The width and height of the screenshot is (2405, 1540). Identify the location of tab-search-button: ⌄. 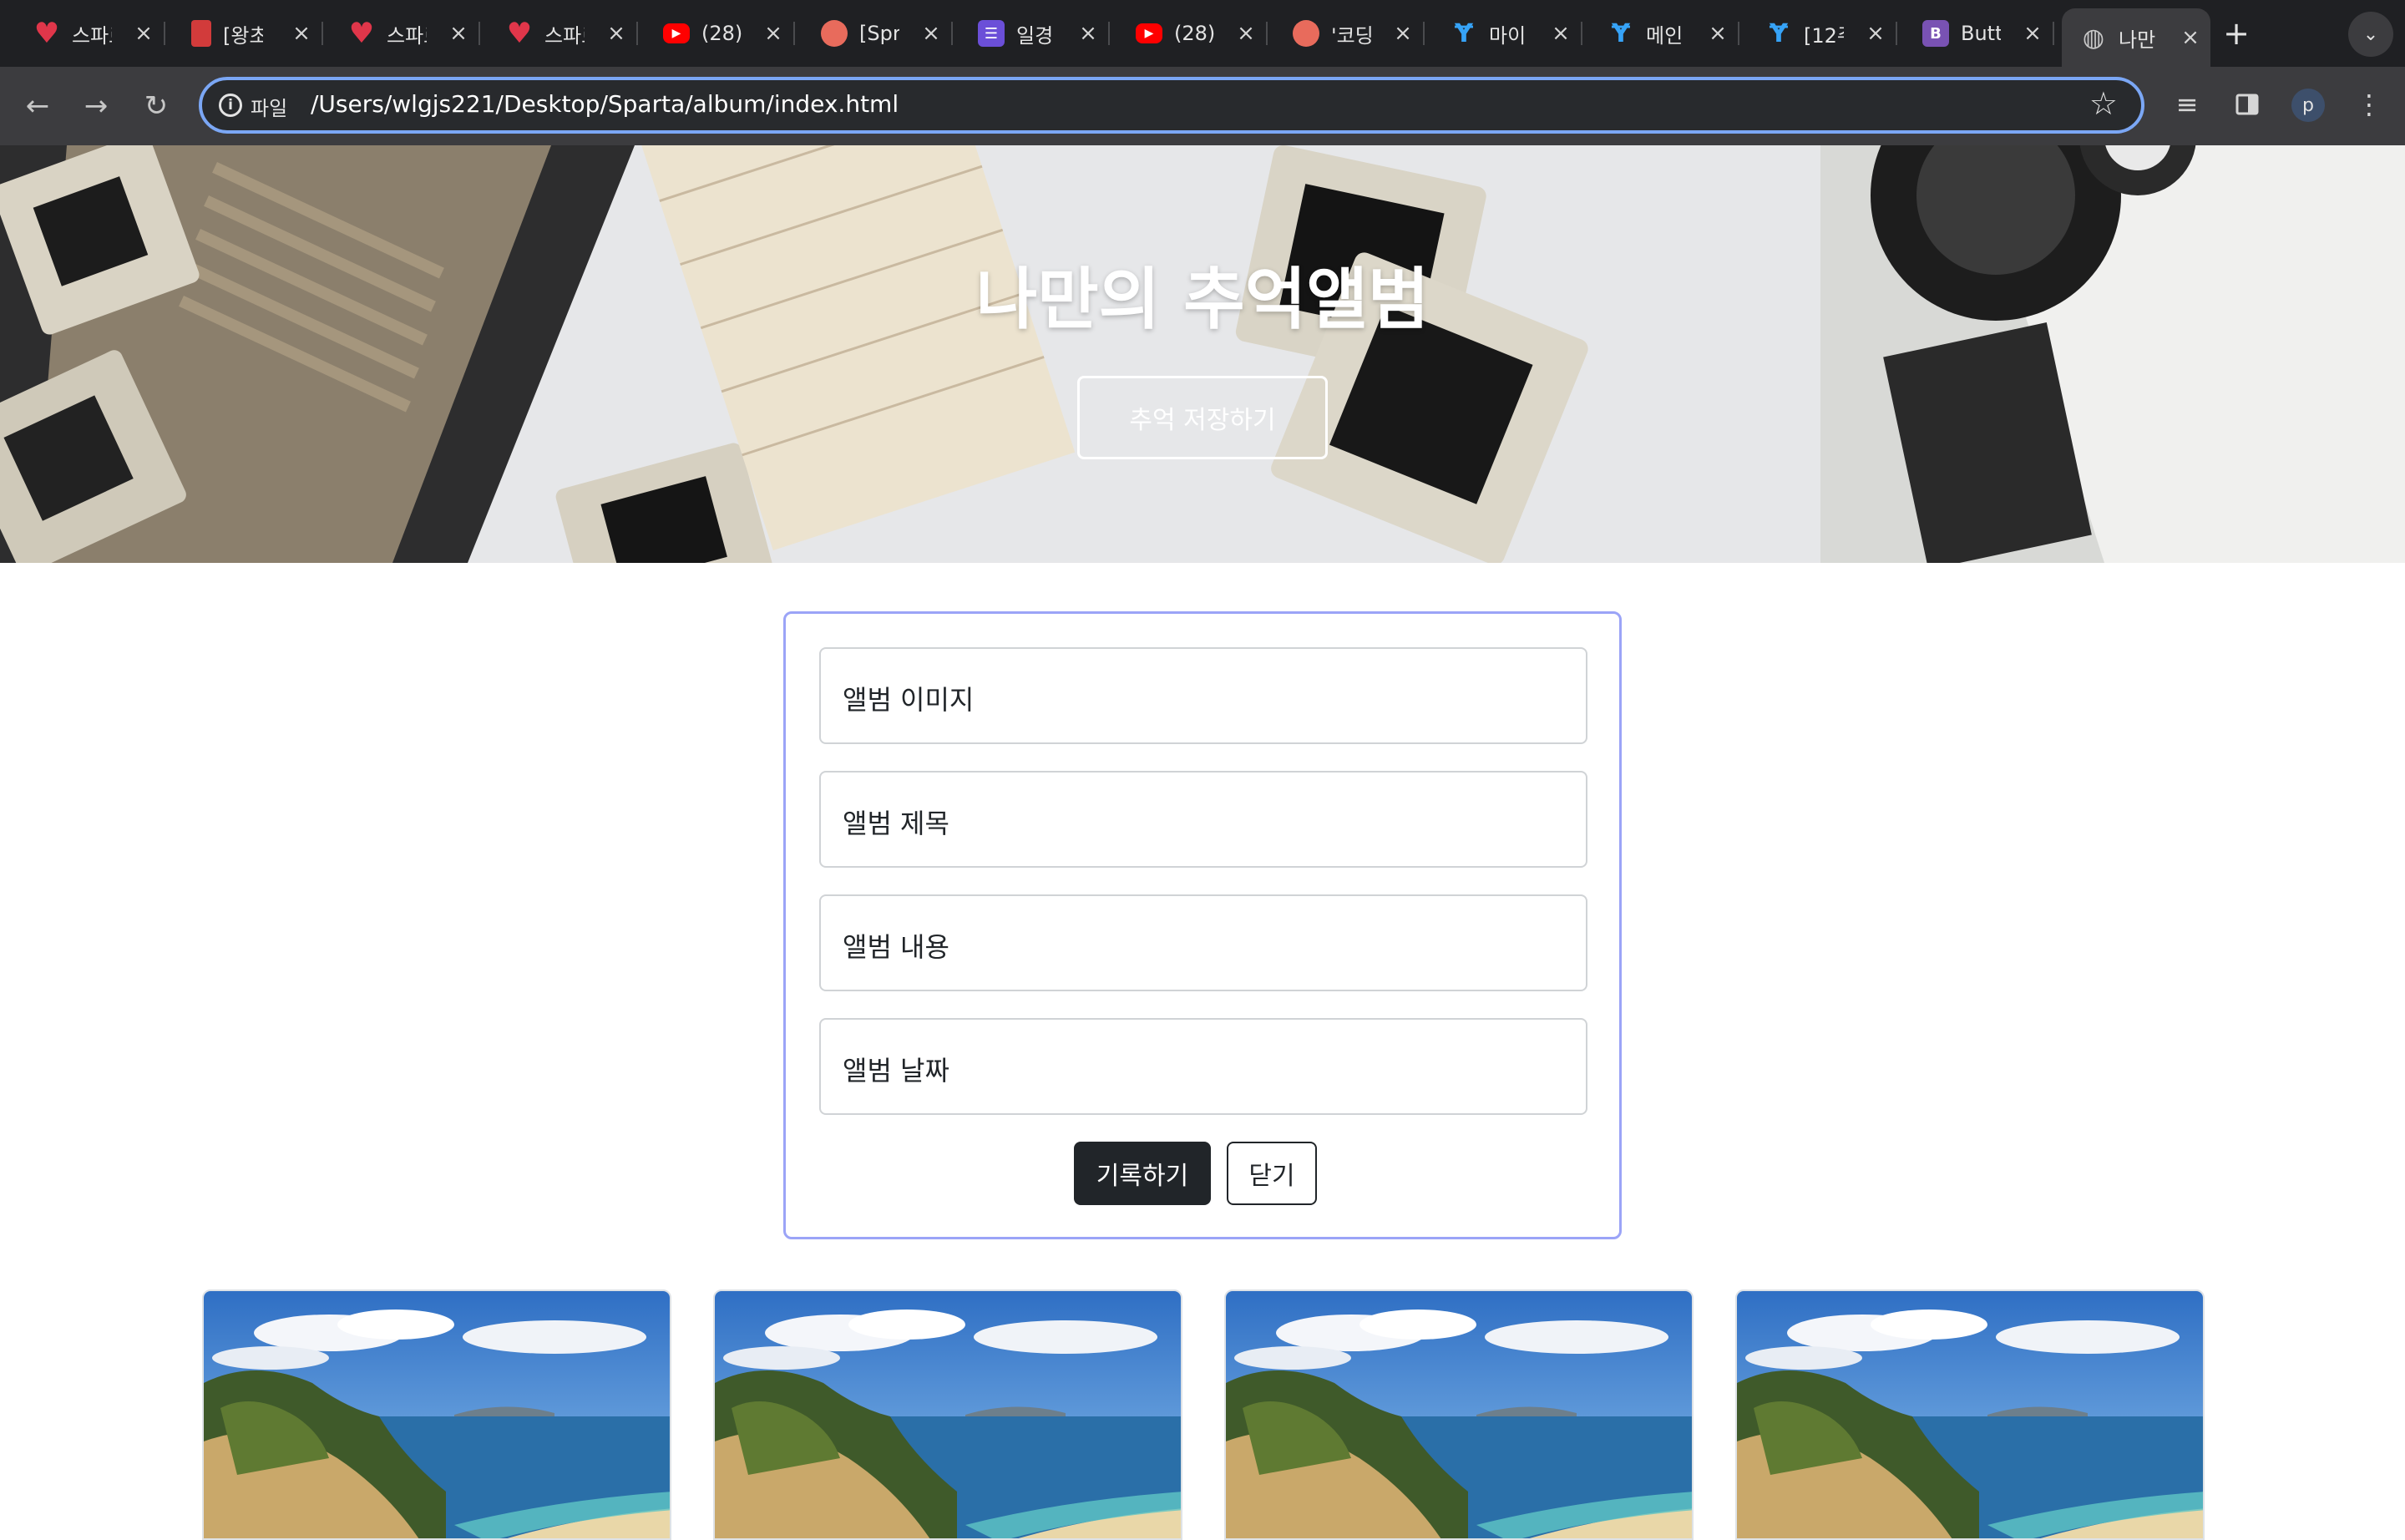
(2370, 35).